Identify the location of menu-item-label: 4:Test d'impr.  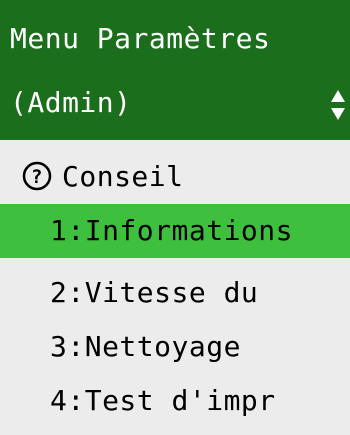
(163, 400).